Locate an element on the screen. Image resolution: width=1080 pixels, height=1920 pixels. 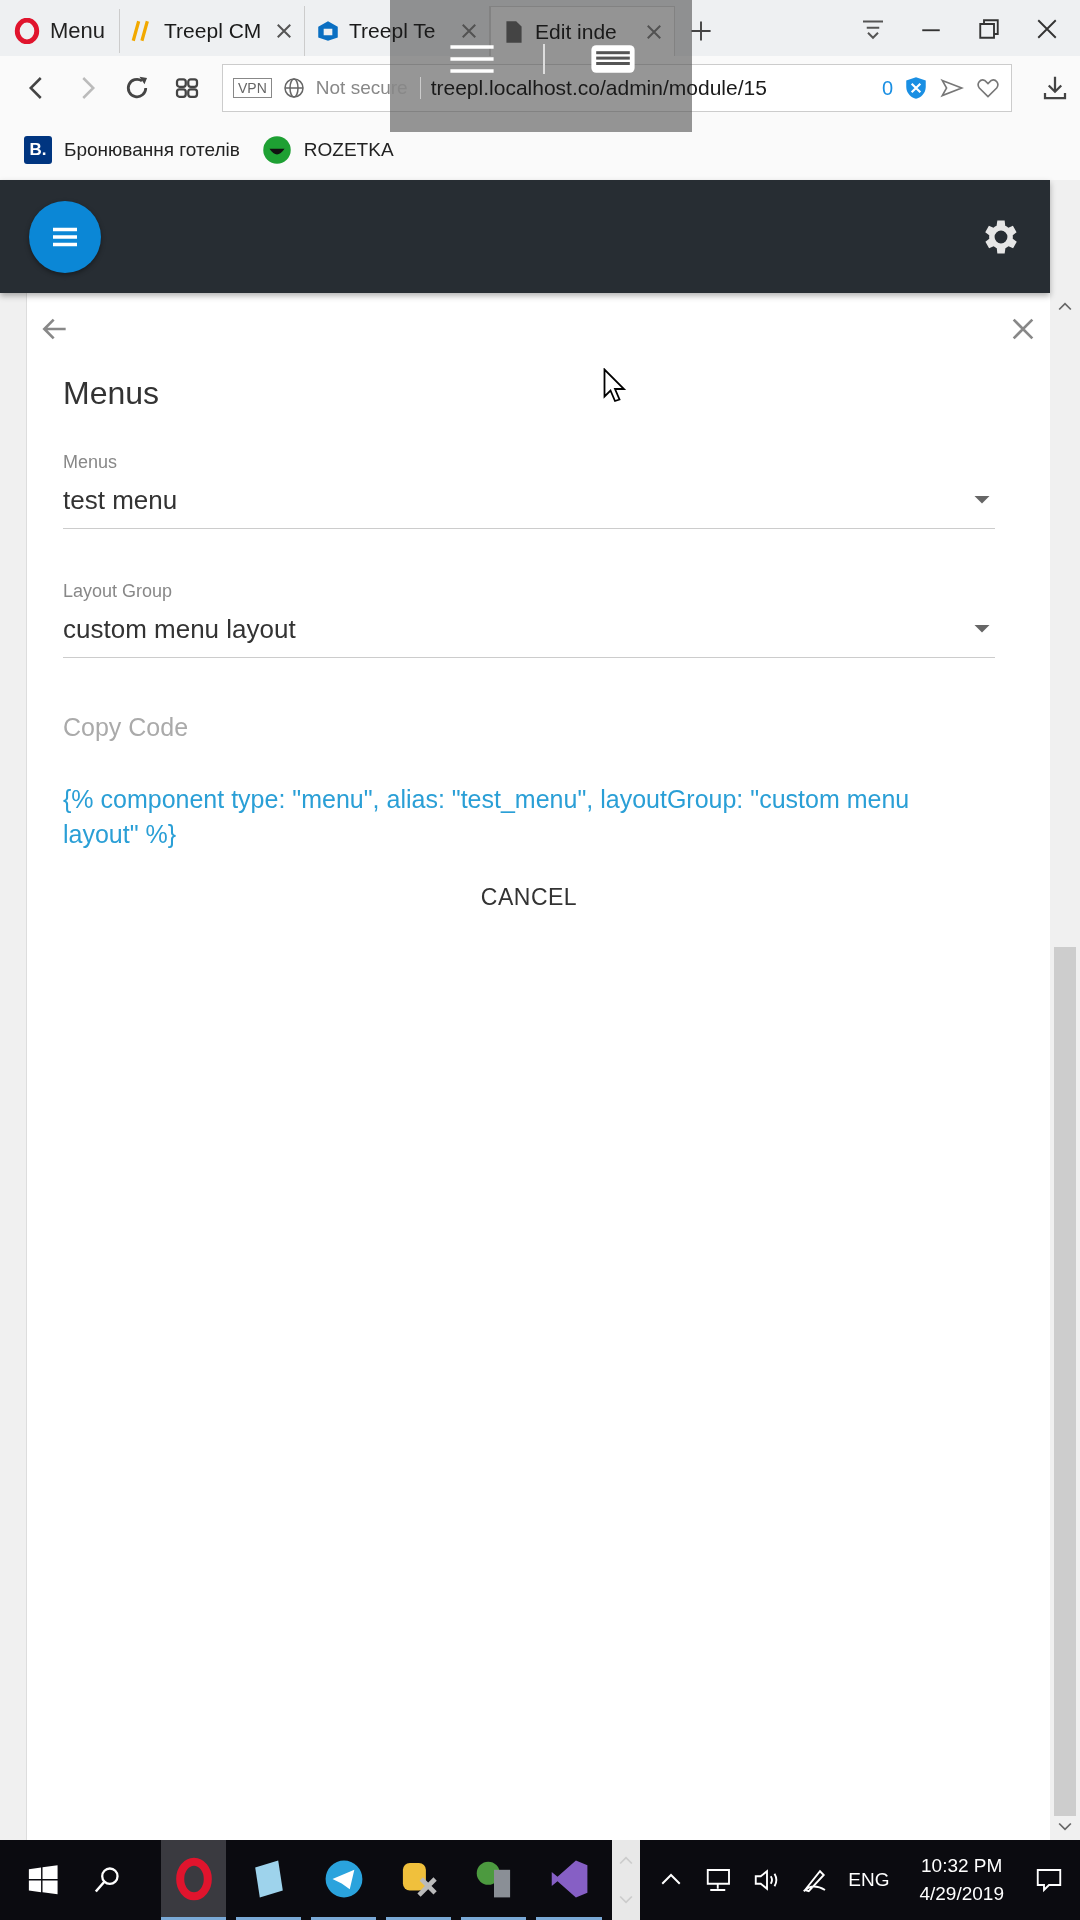
o-logo-icon is located at coordinates (27, 31).